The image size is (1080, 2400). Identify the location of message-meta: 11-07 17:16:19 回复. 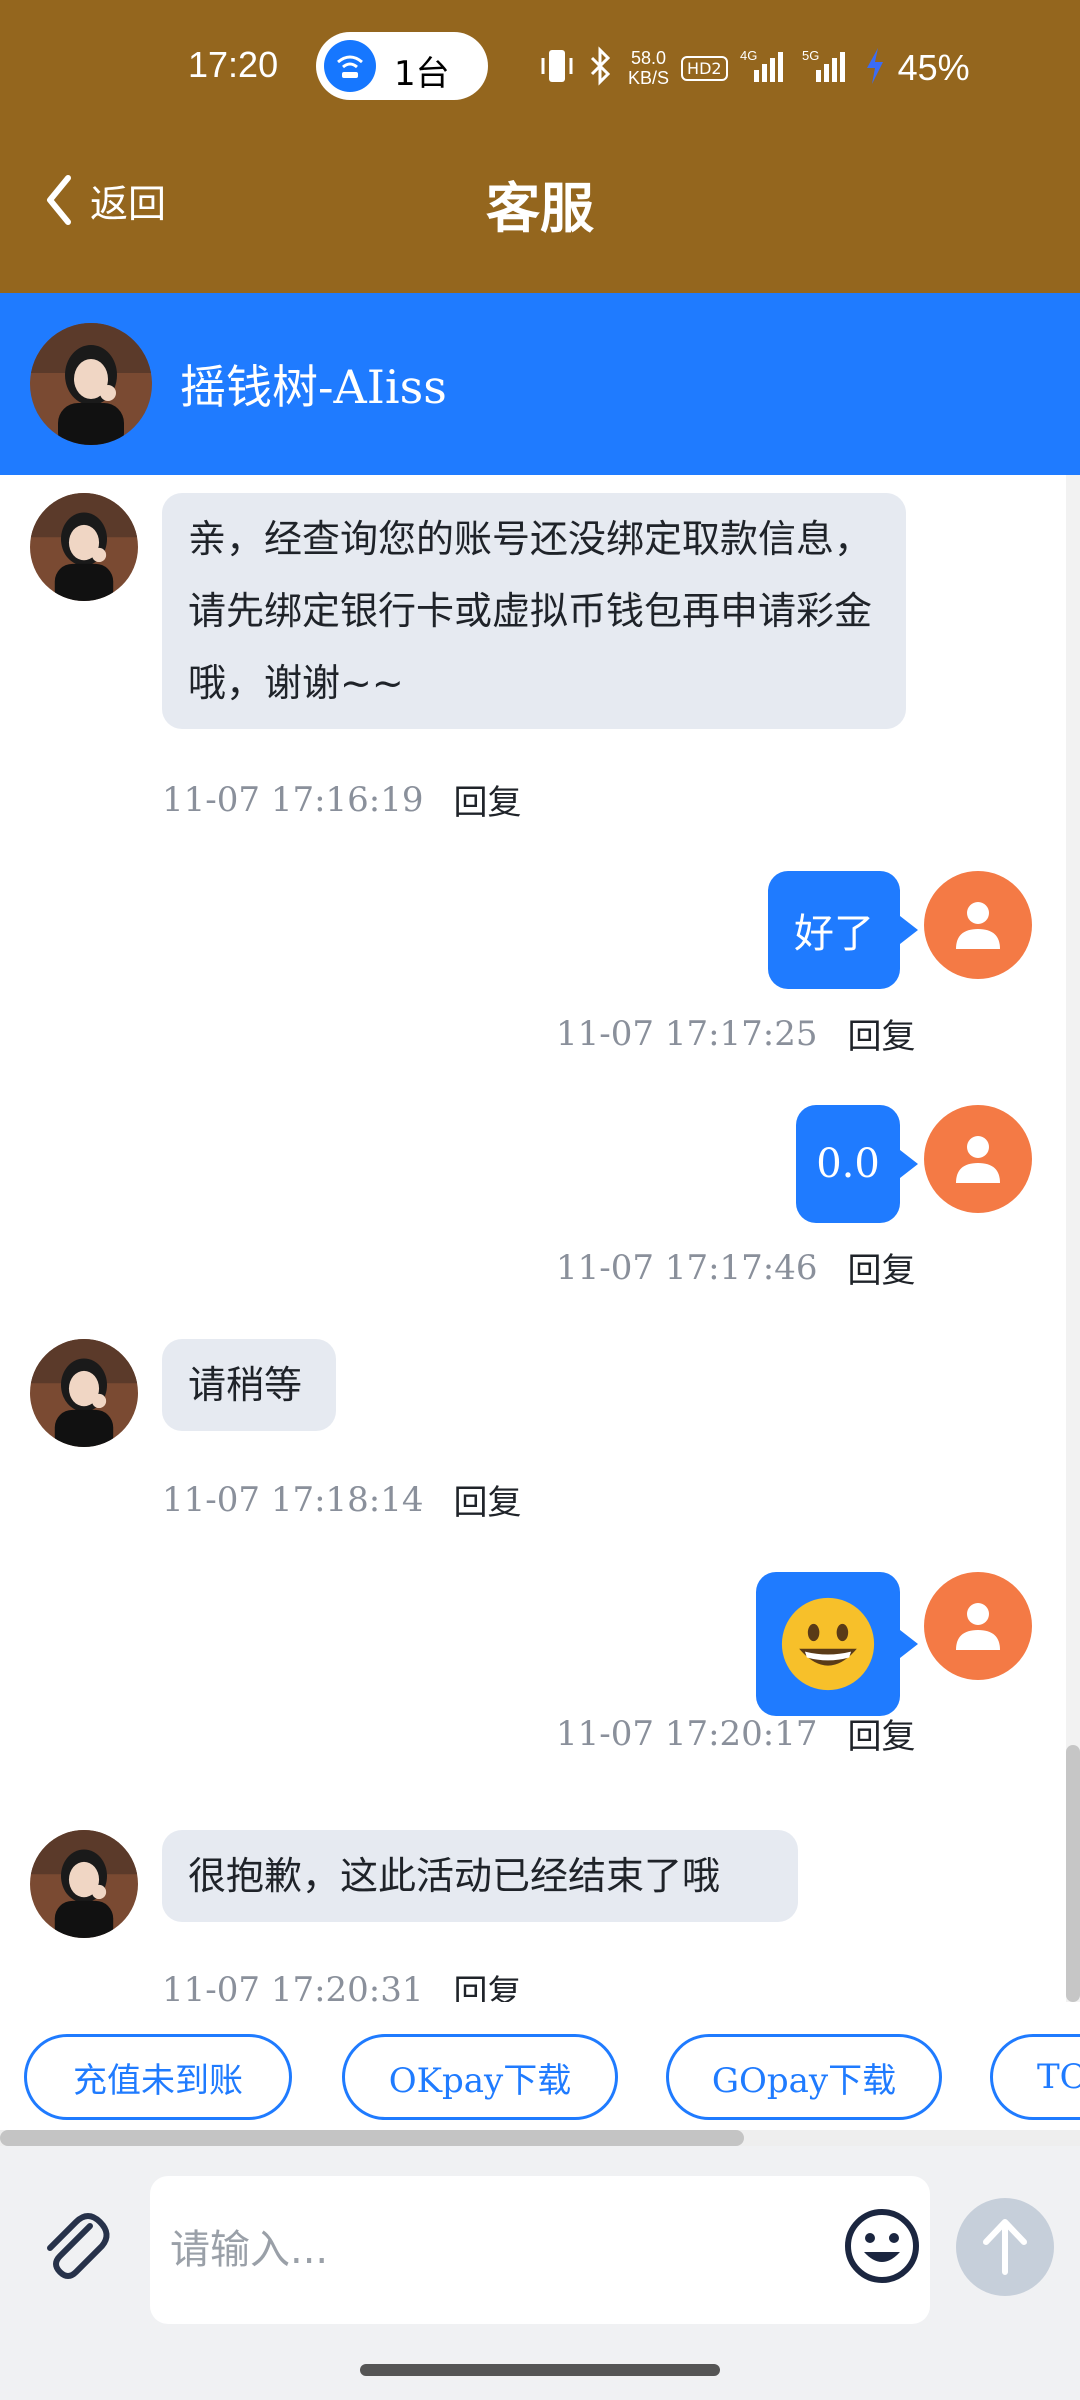
(342, 799).